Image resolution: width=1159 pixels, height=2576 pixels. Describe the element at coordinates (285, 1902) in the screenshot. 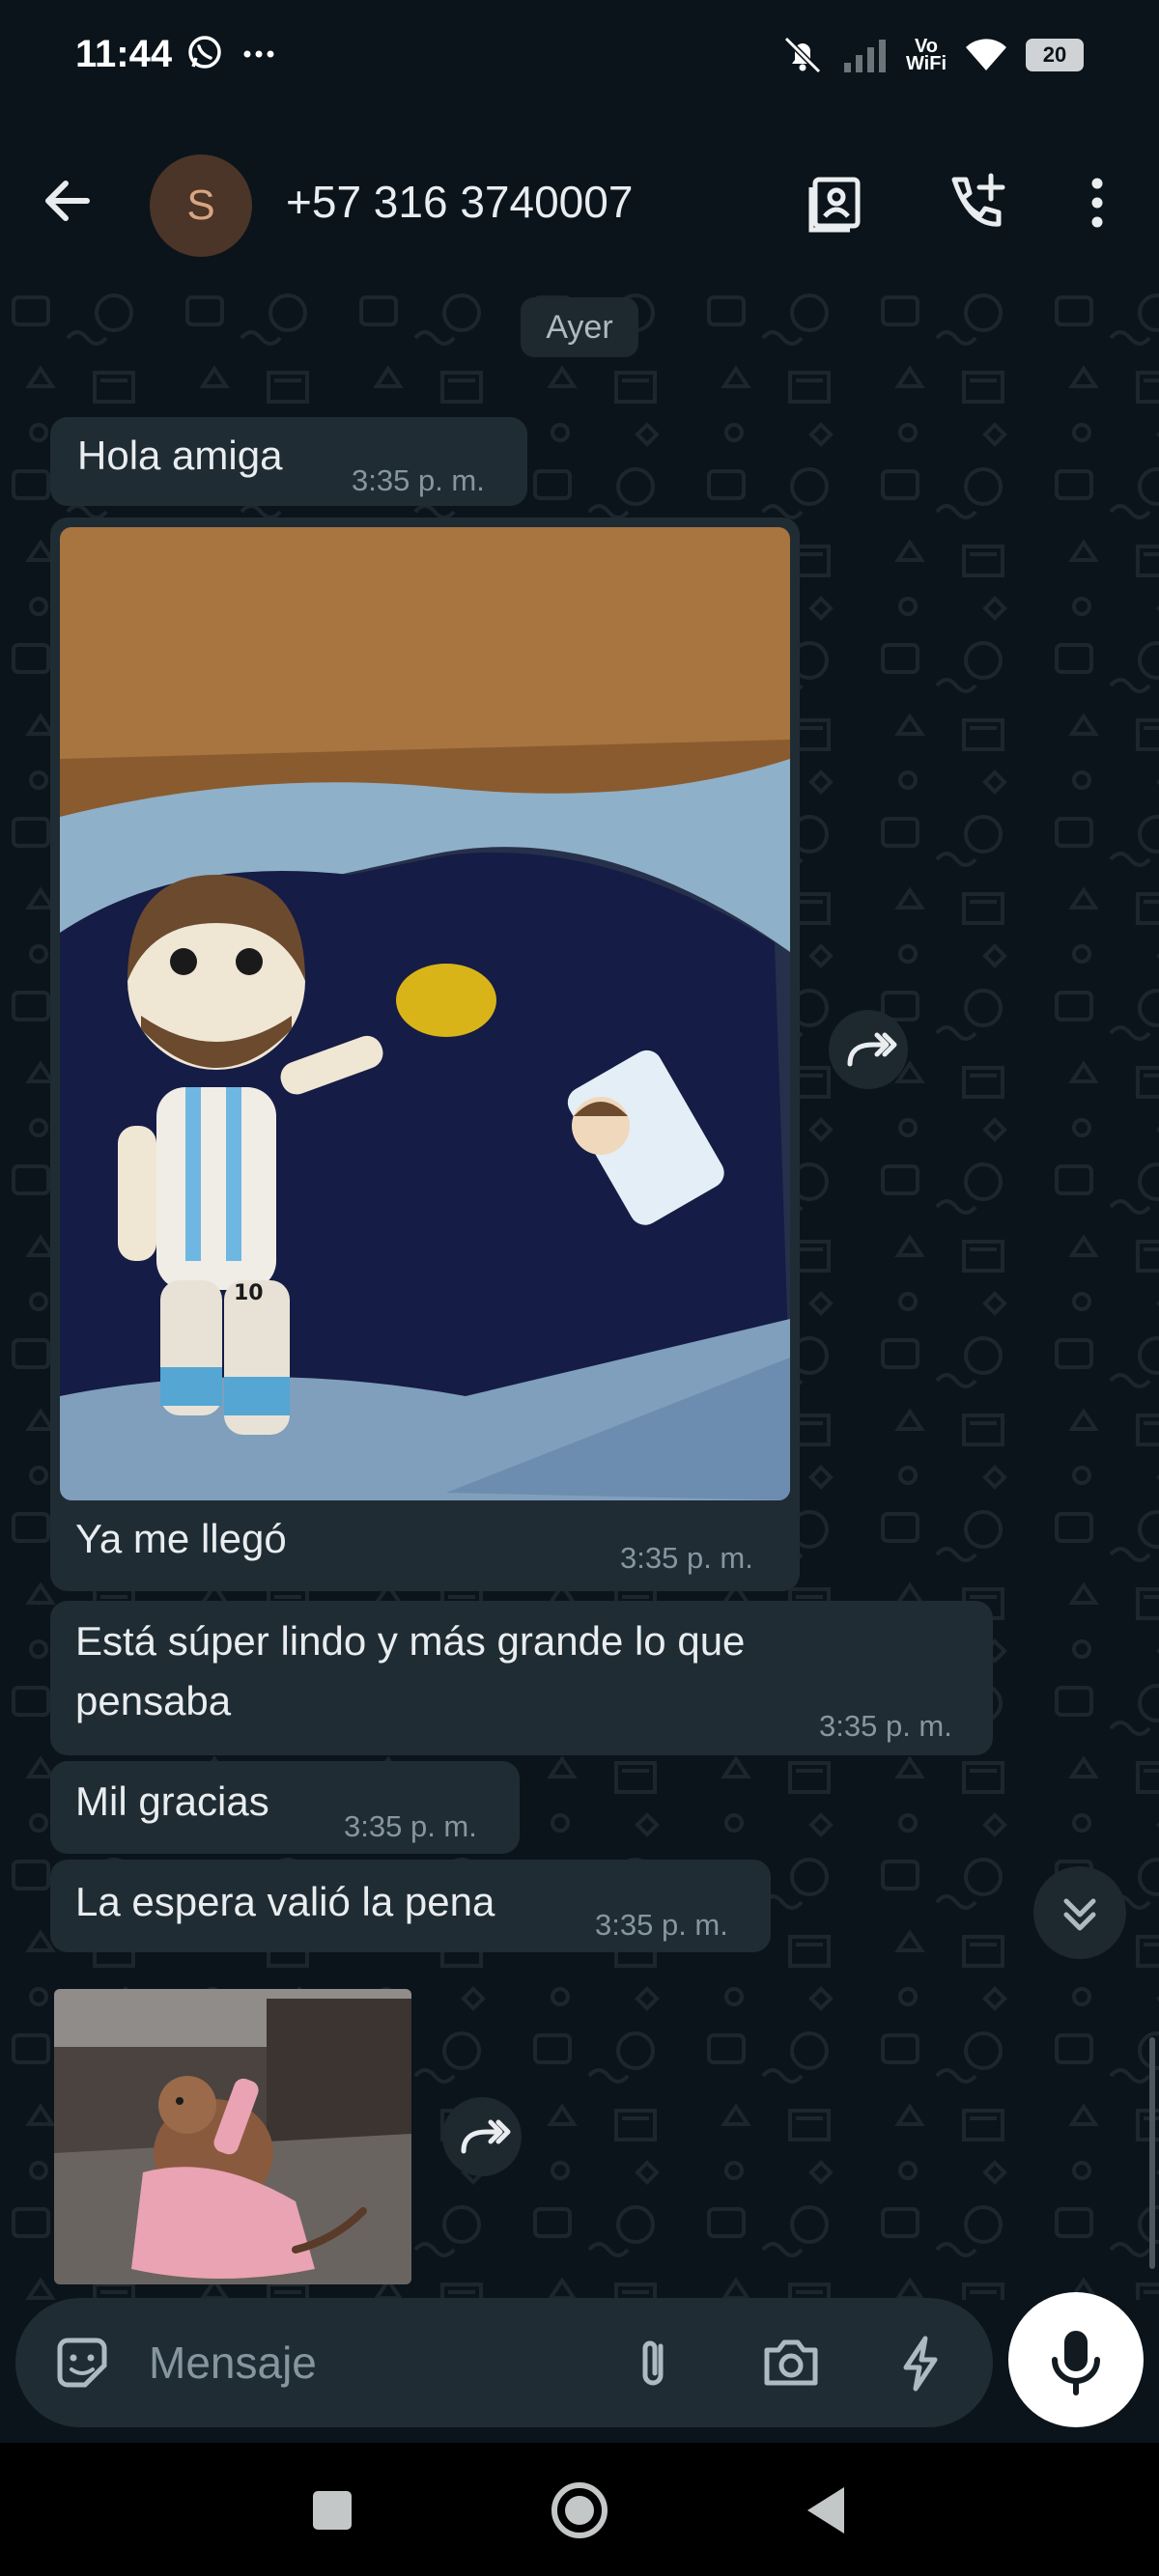

I see `message-text: La espera valió la pena` at that location.